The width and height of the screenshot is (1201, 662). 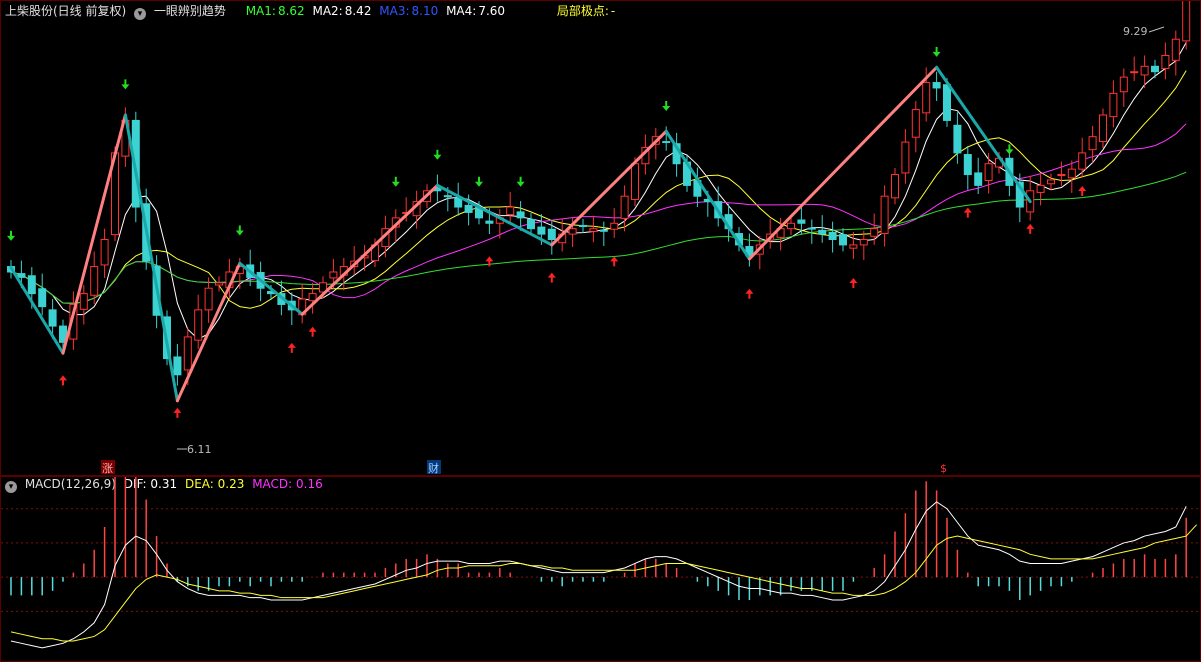 What do you see at coordinates (107, 468) in the screenshot?
I see `event-marker-up: 涨` at bounding box center [107, 468].